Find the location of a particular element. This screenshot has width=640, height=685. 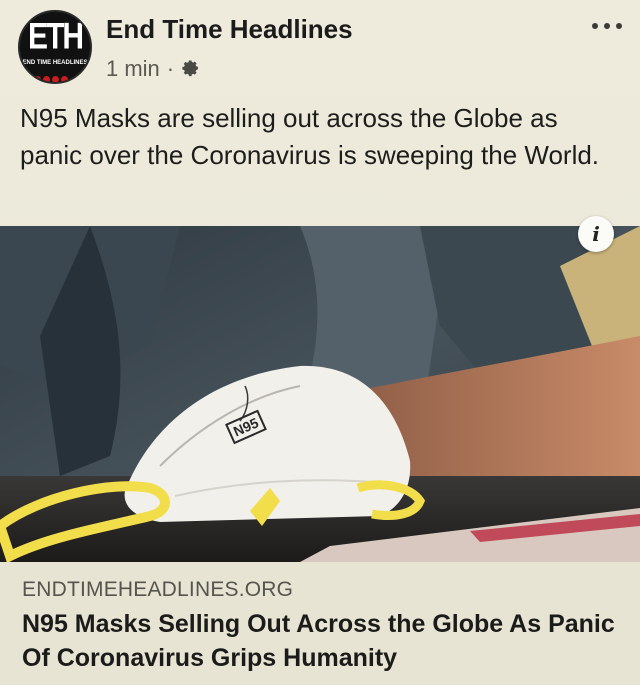

post-meta: 1 min · is located at coordinates (153, 69).